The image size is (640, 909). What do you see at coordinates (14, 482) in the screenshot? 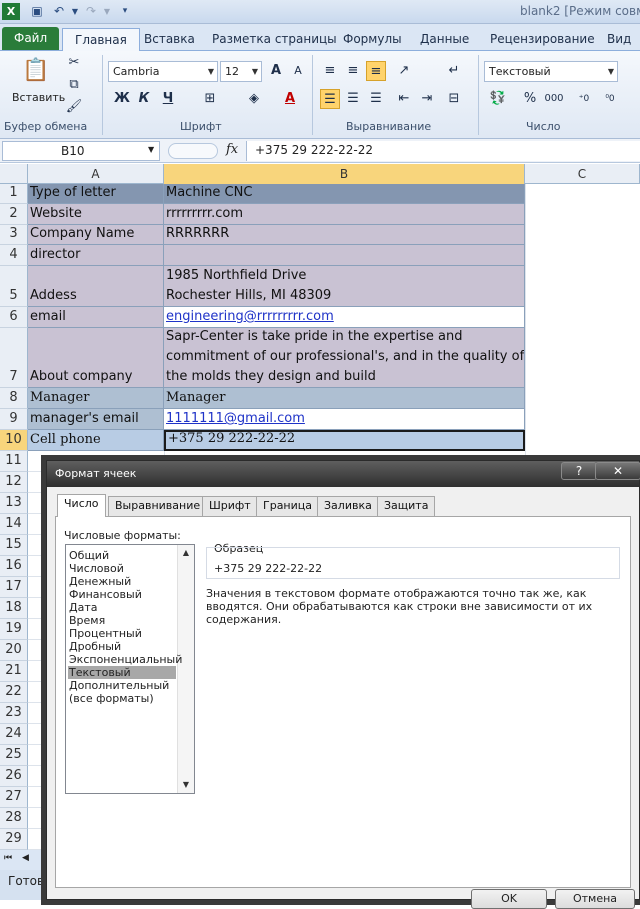
I see `row-header: 12` at bounding box center [14, 482].